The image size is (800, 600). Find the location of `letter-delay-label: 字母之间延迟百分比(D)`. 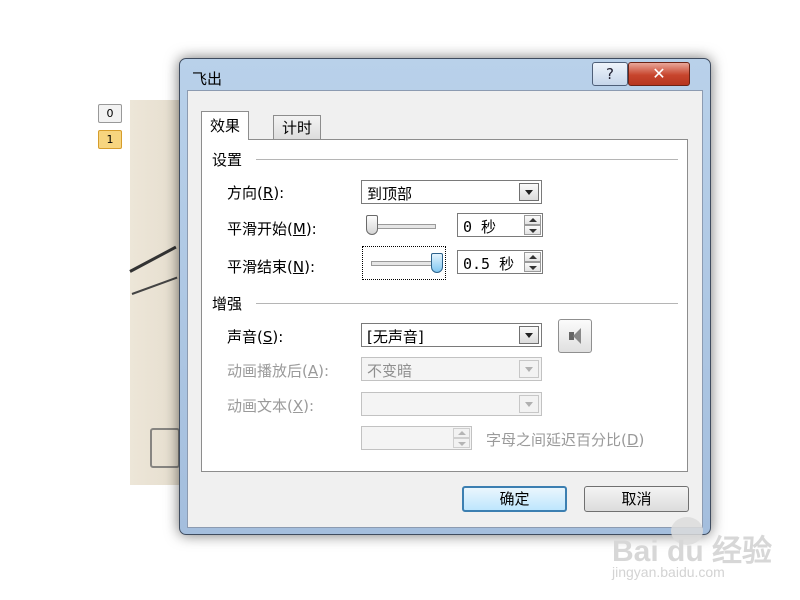

letter-delay-label: 字母之间延迟百分比(D) is located at coordinates (565, 440).